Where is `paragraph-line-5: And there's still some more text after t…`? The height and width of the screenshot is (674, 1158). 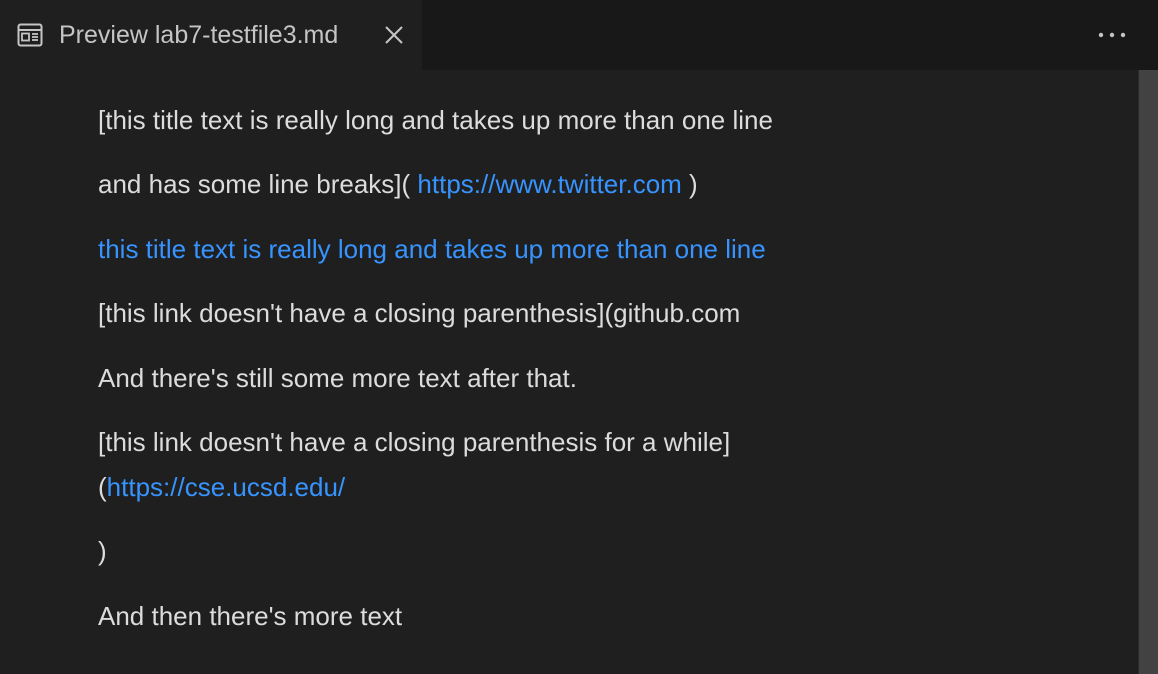
paragraph-line-5: And there's still some more text after t… is located at coordinates (337, 378).